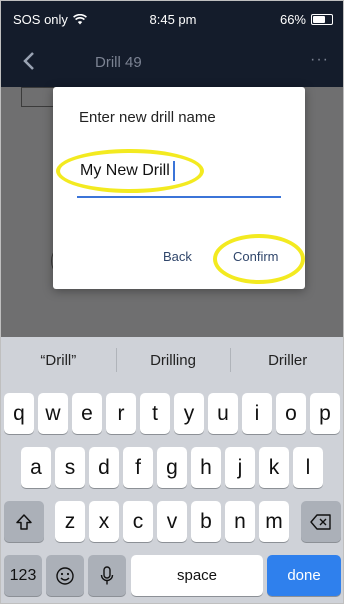 Image resolution: width=344 pixels, height=604 pixels. I want to click on key-p: p, so click(325, 413).